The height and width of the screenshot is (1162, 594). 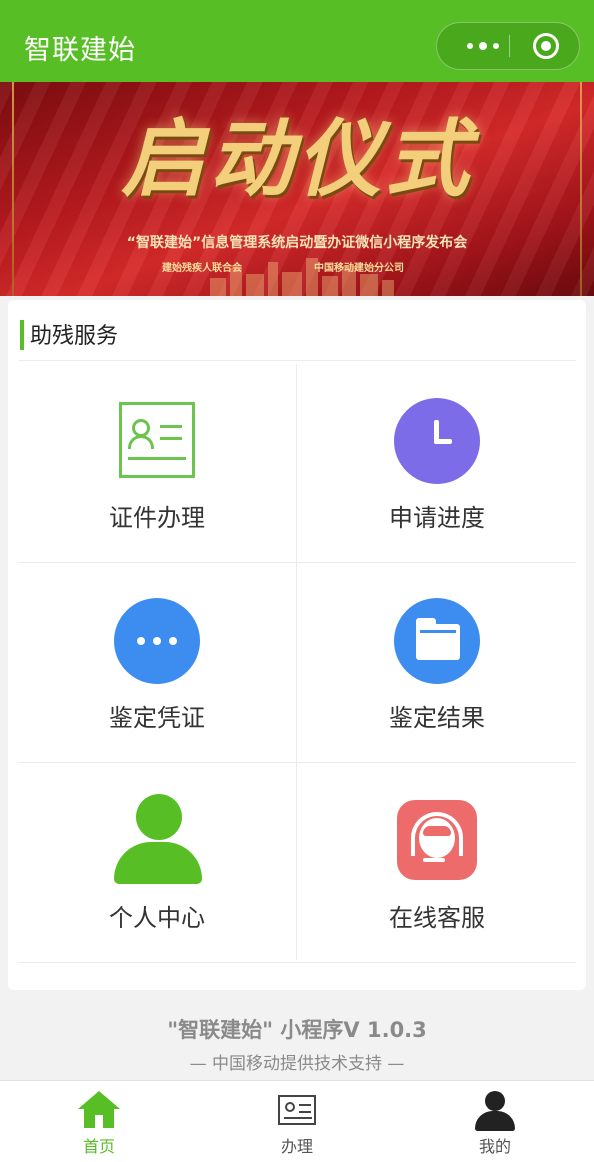 I want to click on version-text: "智联建始" 小程序V 1.0.3, so click(x=297, y=1030).